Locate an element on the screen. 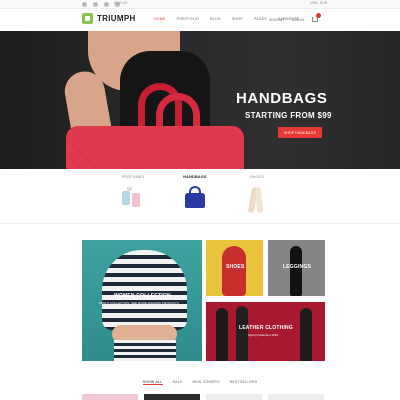 Image resolution: width=400 pixels, height=400 pixels. account-links: SIGN UP LOG IN is located at coordinates (295, 17).